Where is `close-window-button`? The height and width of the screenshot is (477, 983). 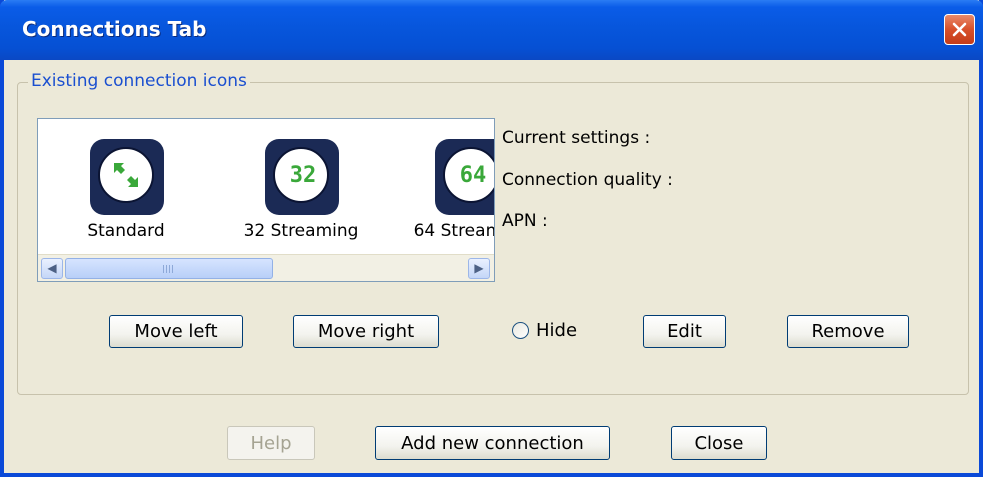 close-window-button is located at coordinates (959, 29).